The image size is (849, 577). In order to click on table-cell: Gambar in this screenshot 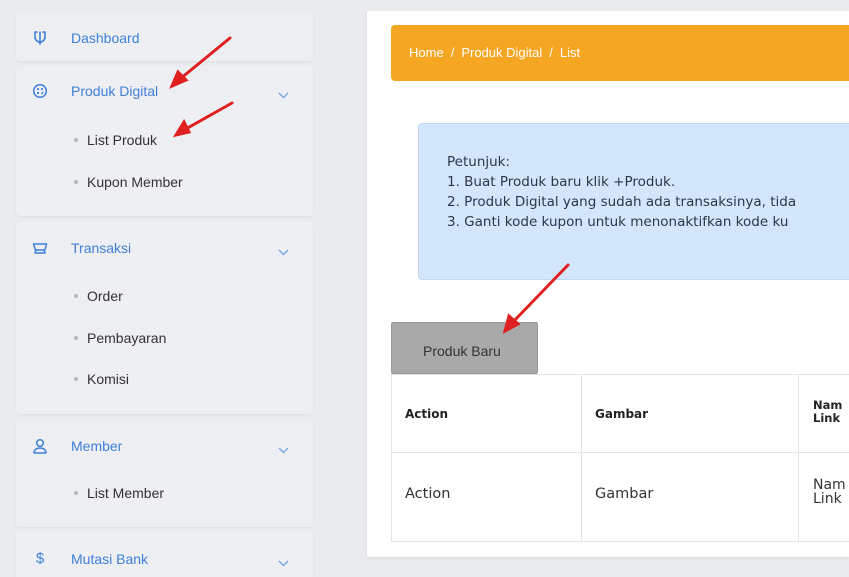, I will do `click(690, 497)`.